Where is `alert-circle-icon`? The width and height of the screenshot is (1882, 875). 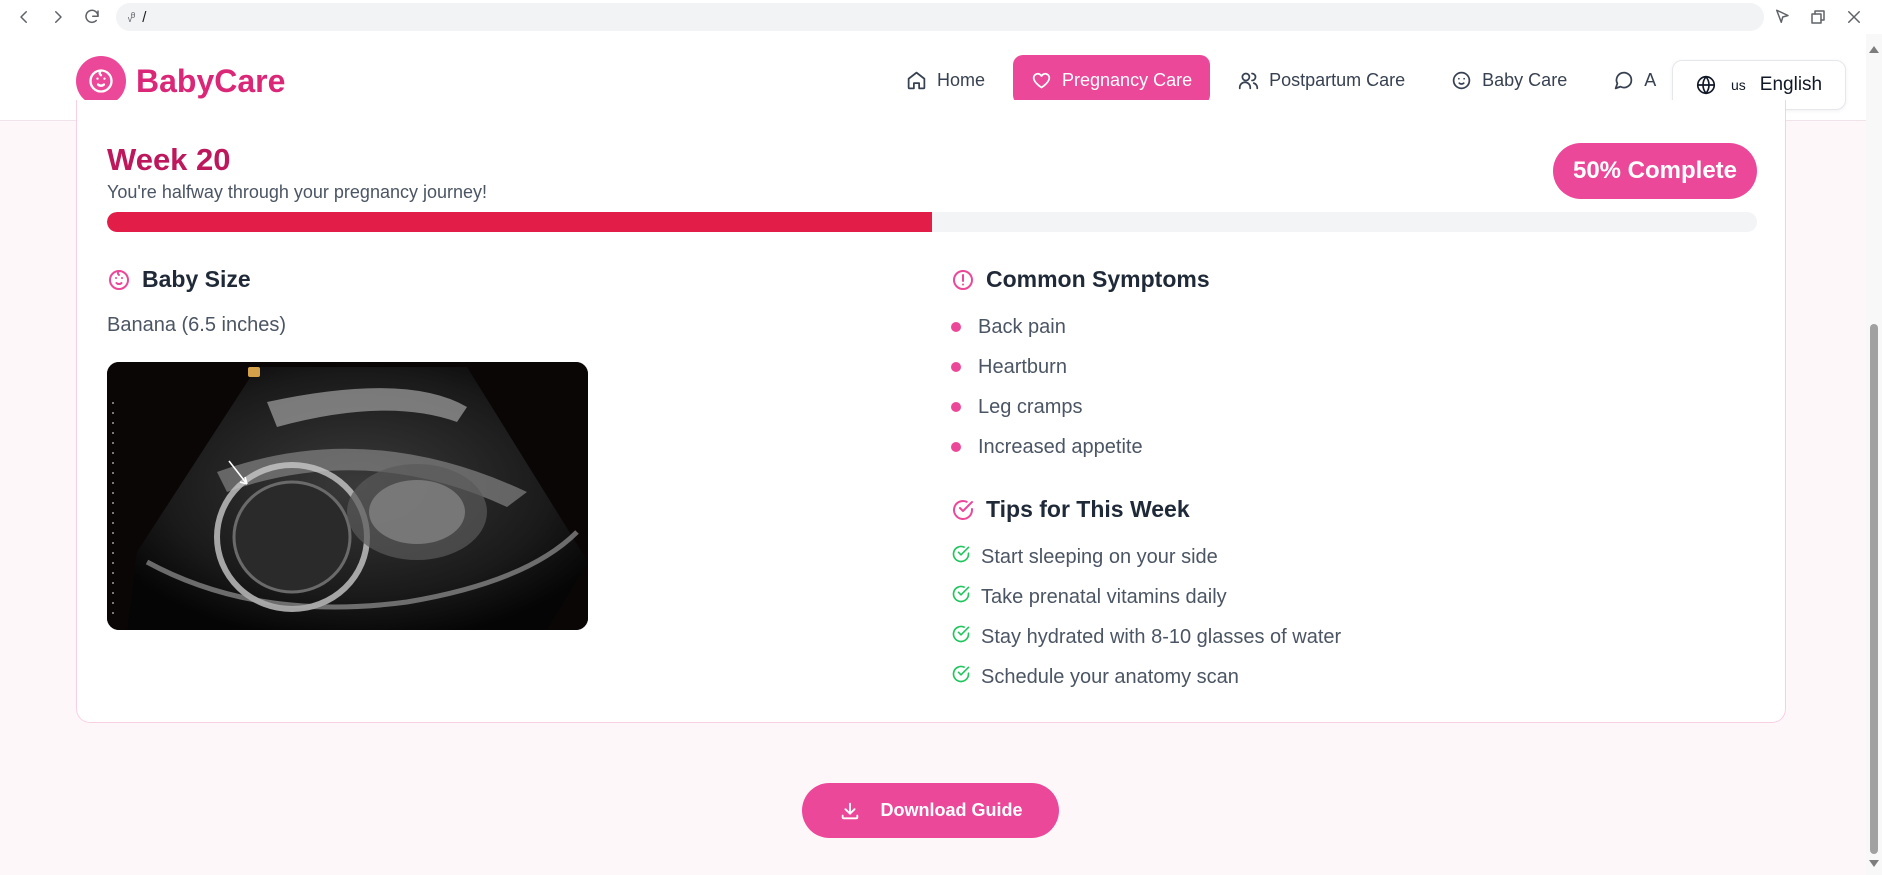 alert-circle-icon is located at coordinates (963, 279).